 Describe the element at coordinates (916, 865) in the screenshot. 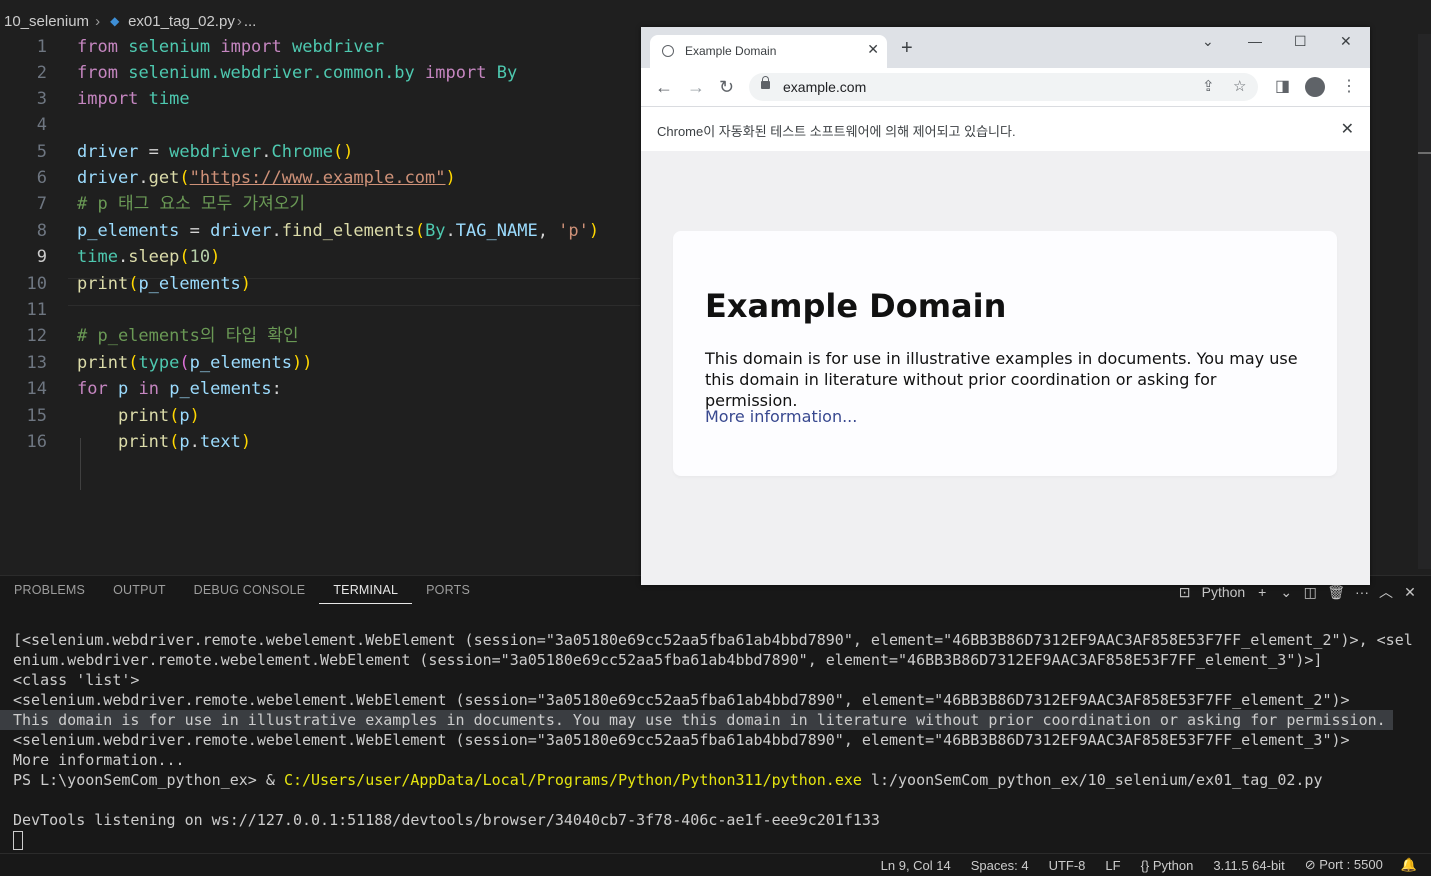

I see `status-cursor-position: Ln 9, Col 14` at that location.